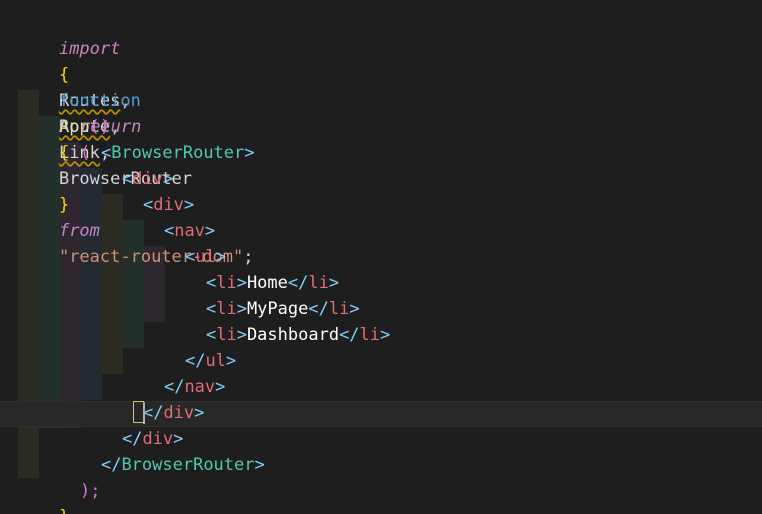  Describe the element at coordinates (127, 164) in the screenshot. I see `code-line-div-outer-open: <div>` at that location.